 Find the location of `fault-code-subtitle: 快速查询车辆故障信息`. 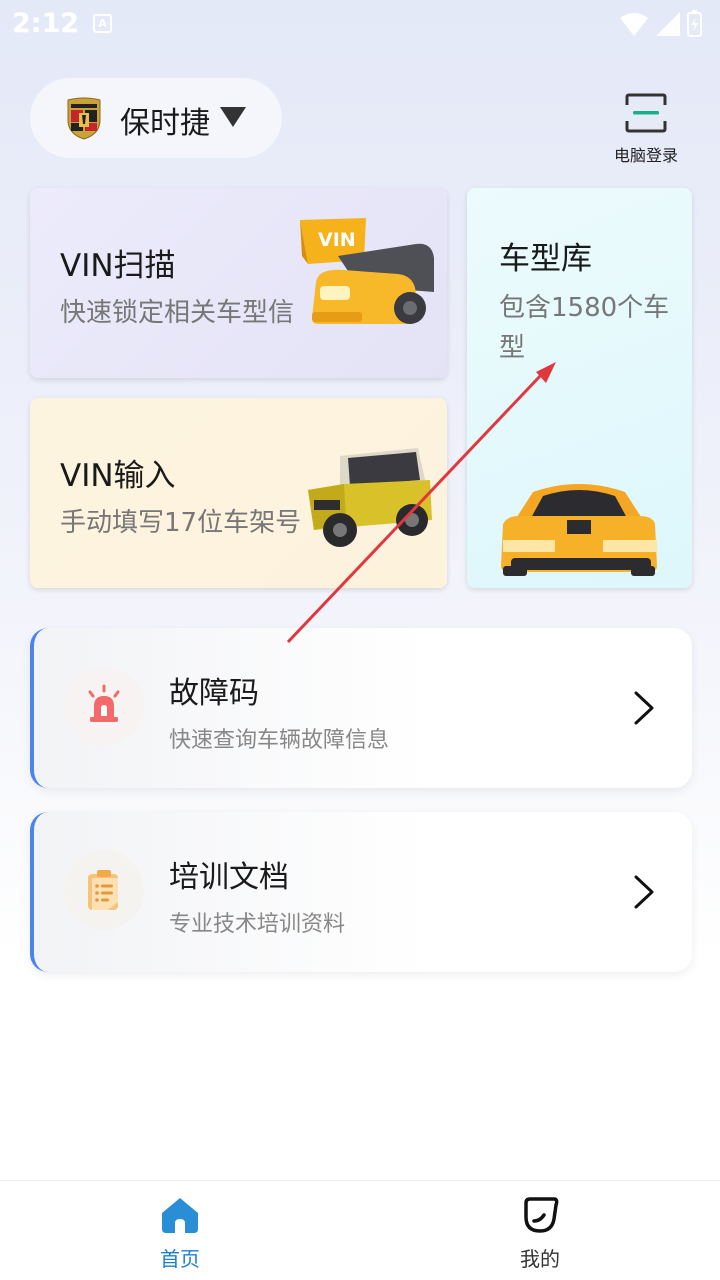

fault-code-subtitle: 快速查询车辆故障信息 is located at coordinates (279, 740).